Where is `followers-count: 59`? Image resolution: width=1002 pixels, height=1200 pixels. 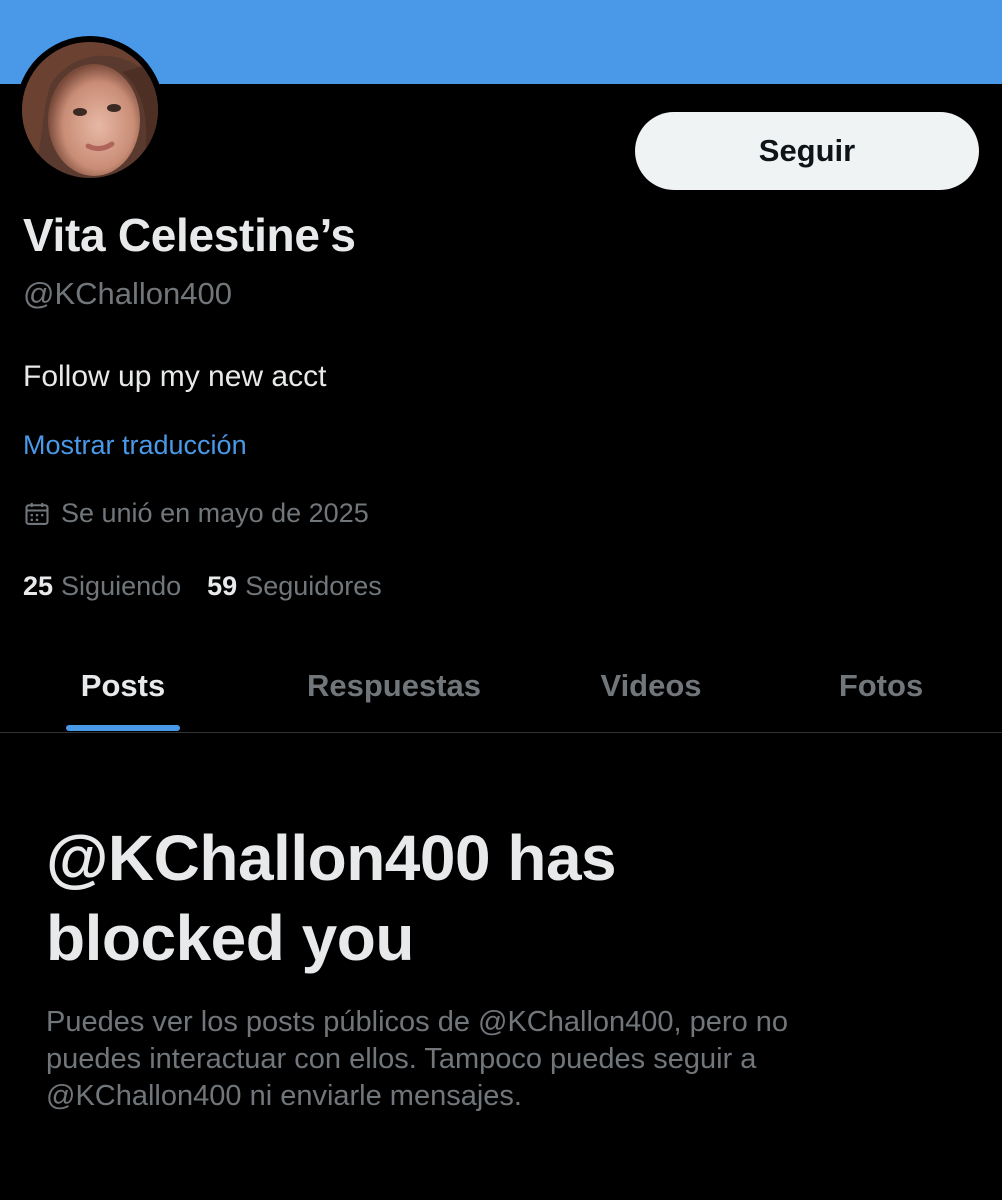 followers-count: 59 is located at coordinates (222, 586).